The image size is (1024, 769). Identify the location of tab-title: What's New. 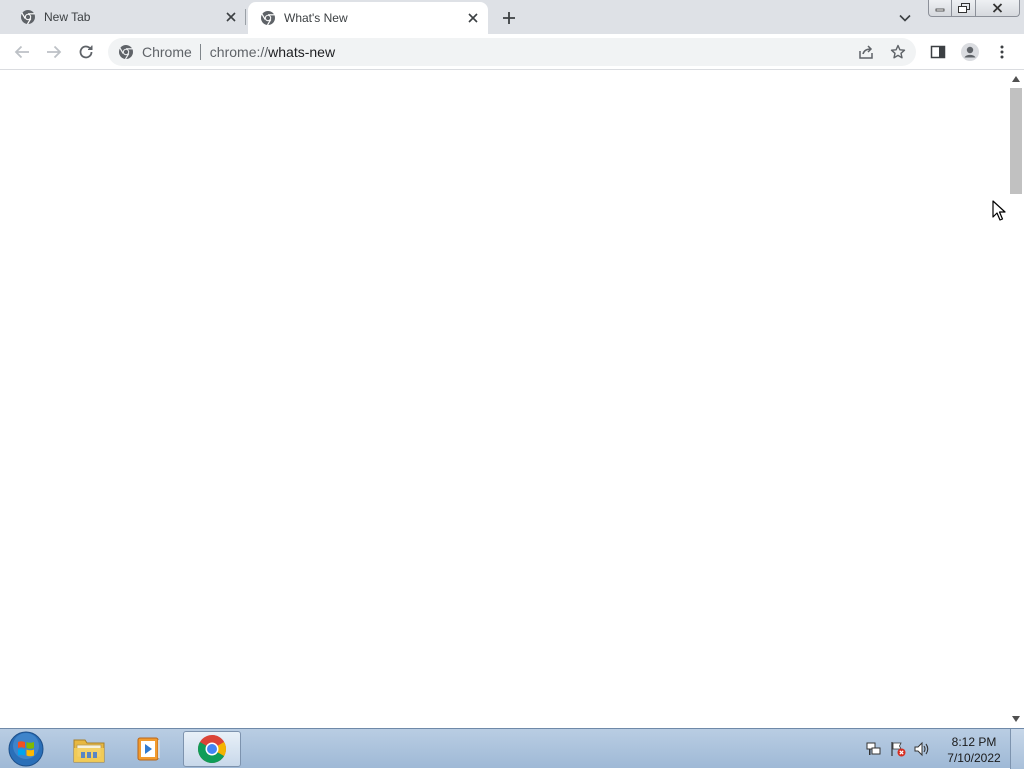
(316, 18).